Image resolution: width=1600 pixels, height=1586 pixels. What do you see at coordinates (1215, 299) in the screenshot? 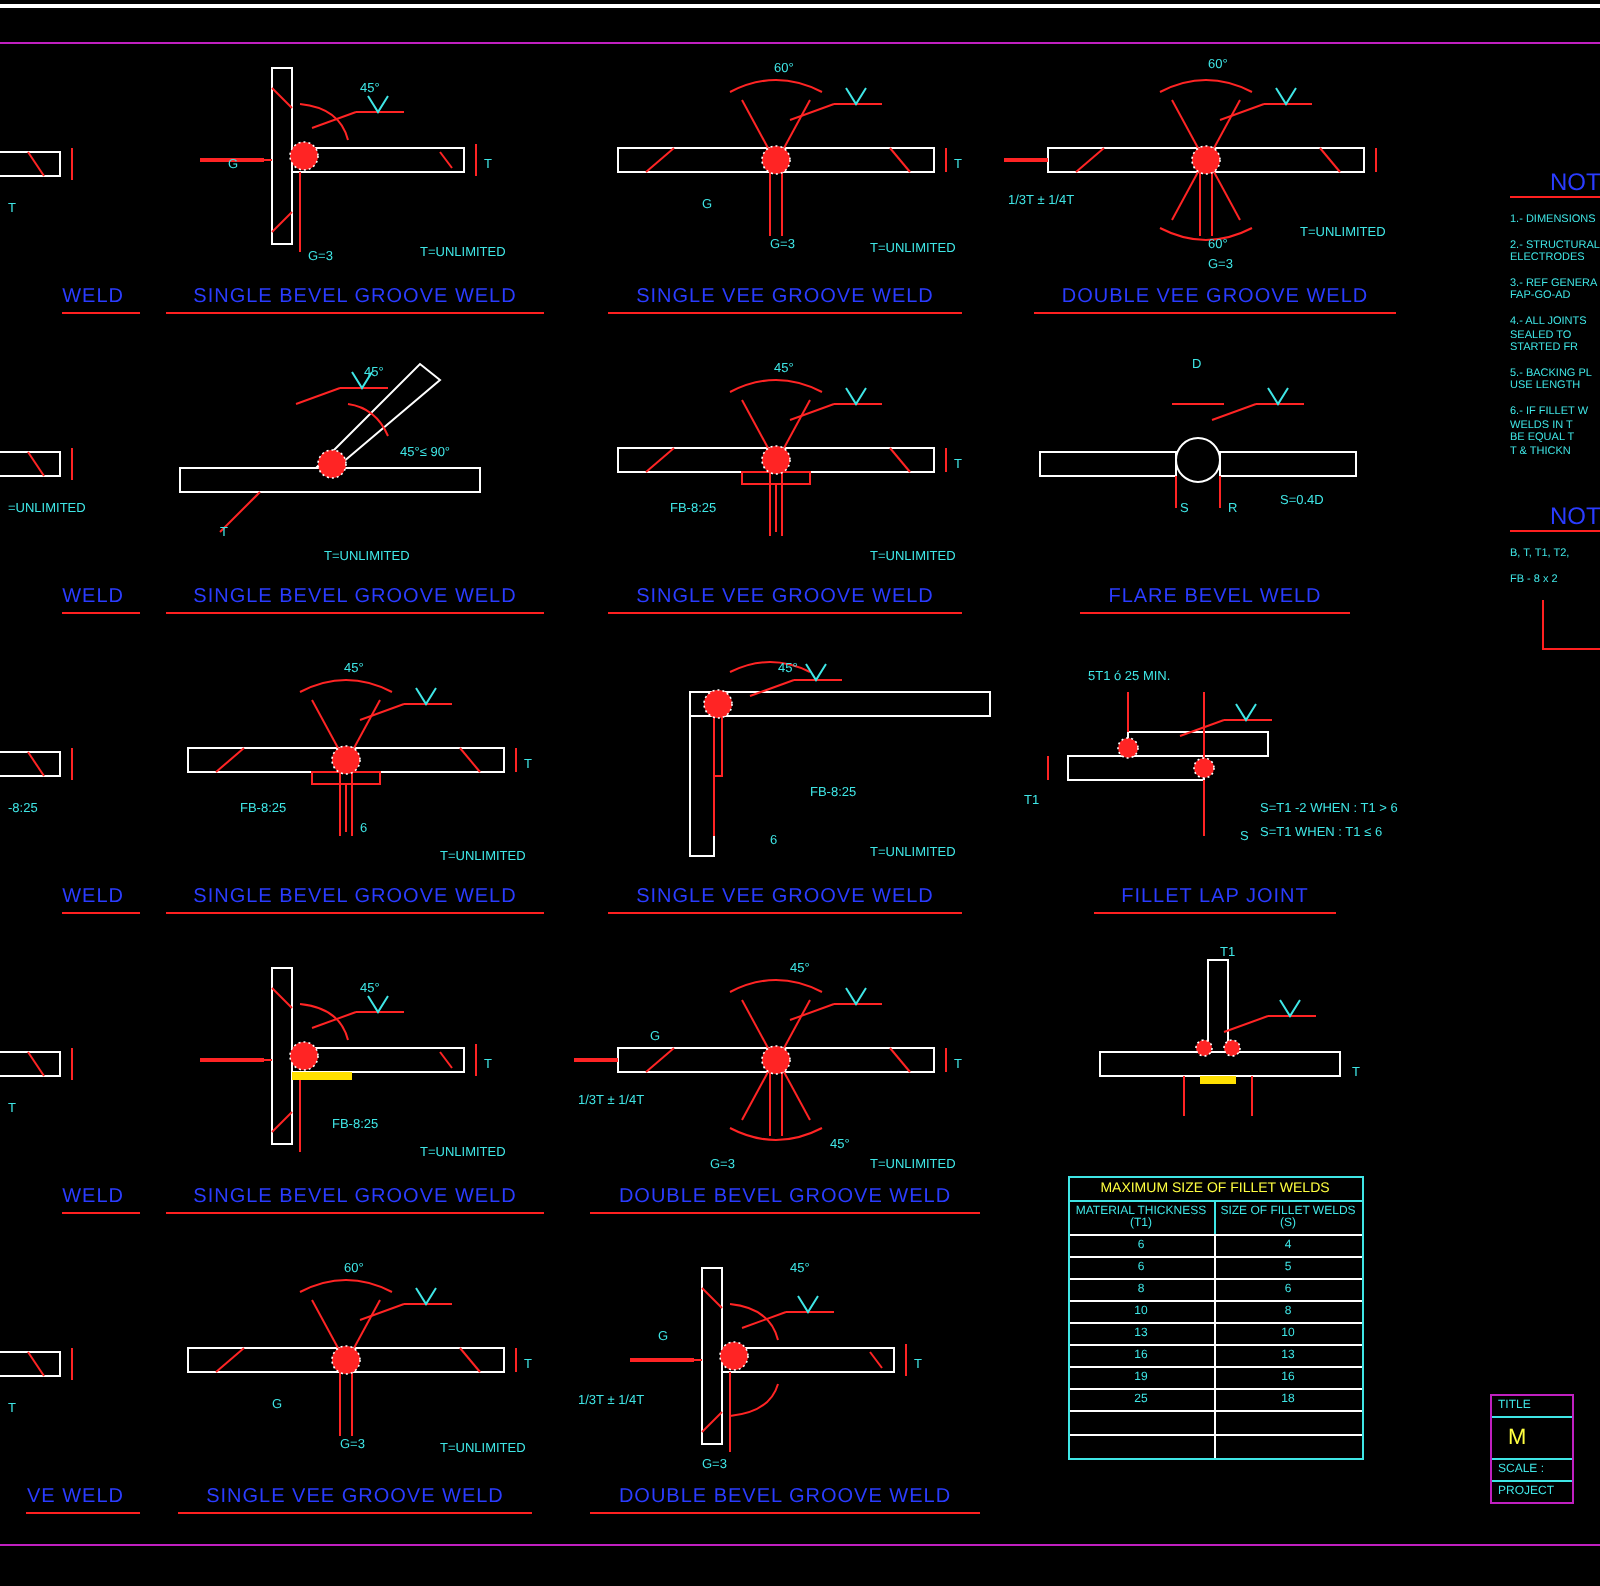
I see `detail-title: DOUBLE VEE GROOVE WELD` at bounding box center [1215, 299].